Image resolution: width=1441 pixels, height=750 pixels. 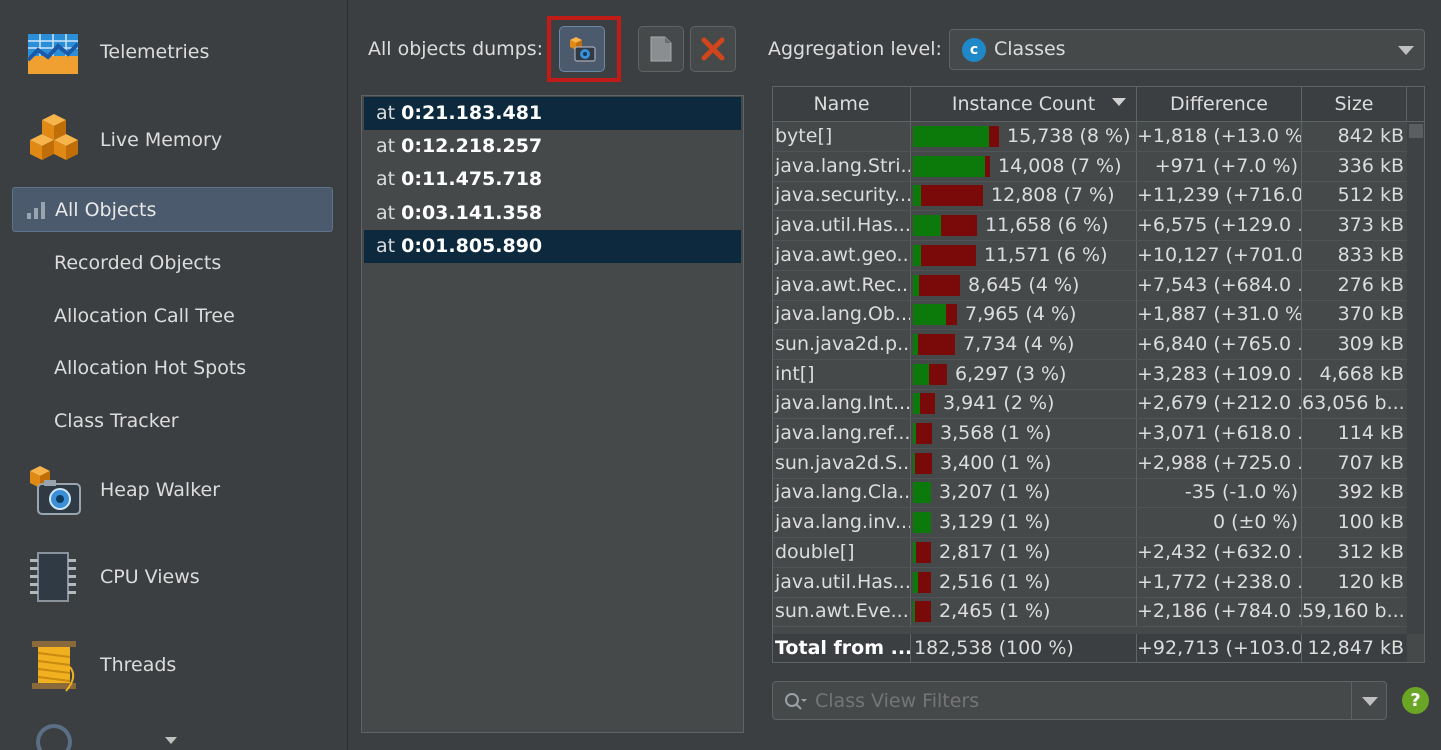 I want to click on vertical-scrollbar, so click(x=1415, y=378).